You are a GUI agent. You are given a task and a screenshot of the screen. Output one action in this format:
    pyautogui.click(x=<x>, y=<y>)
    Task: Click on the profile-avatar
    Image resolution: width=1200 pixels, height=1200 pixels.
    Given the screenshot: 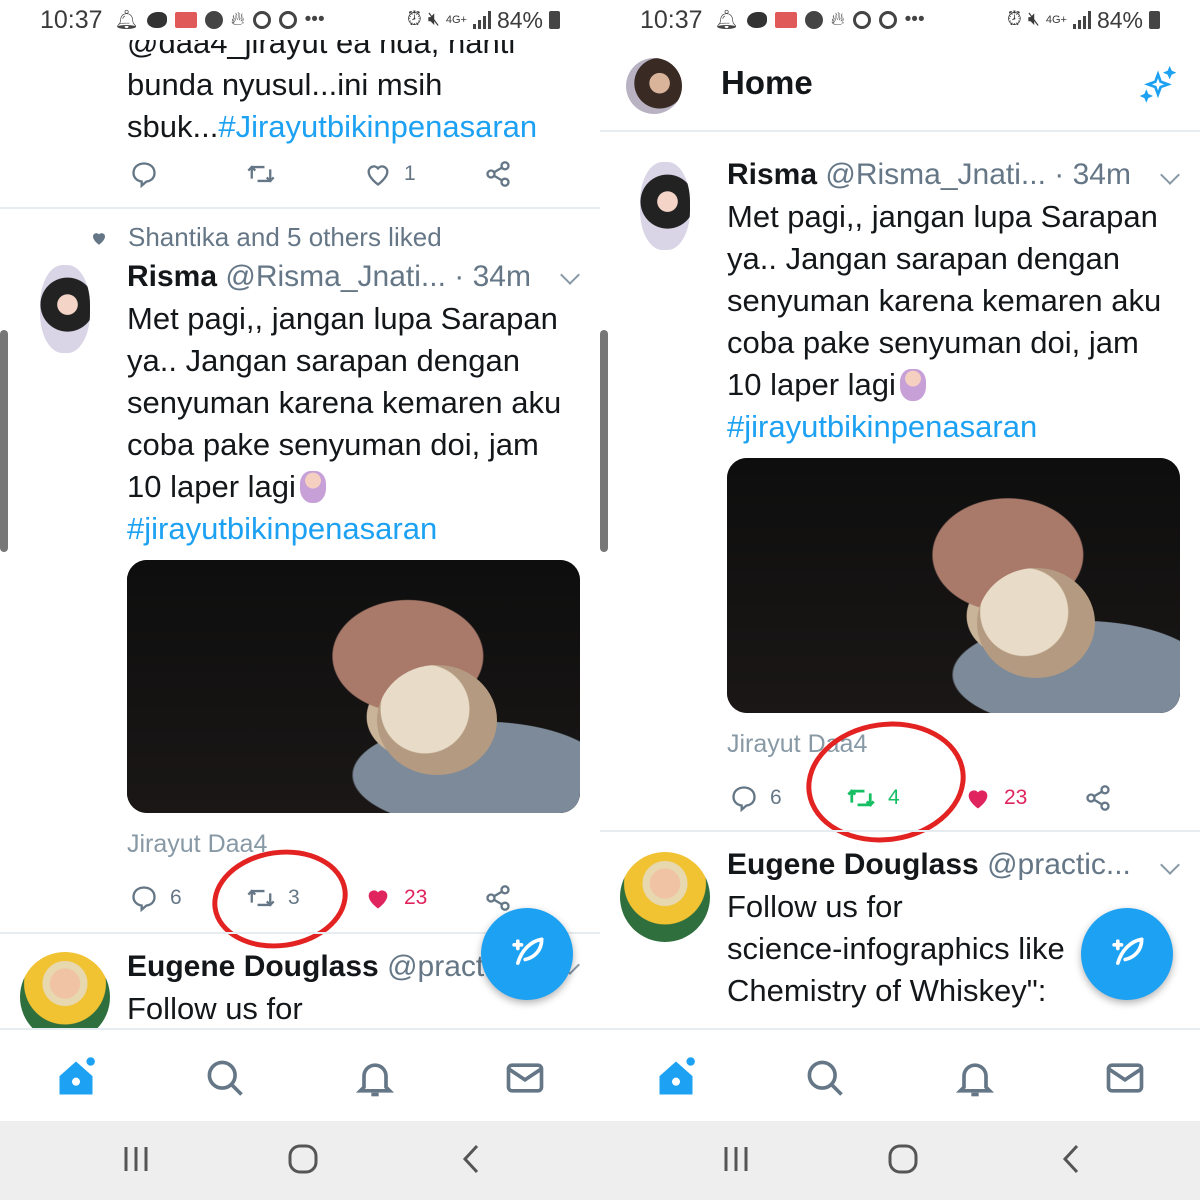 What is the action you would take?
    pyautogui.click(x=654, y=86)
    